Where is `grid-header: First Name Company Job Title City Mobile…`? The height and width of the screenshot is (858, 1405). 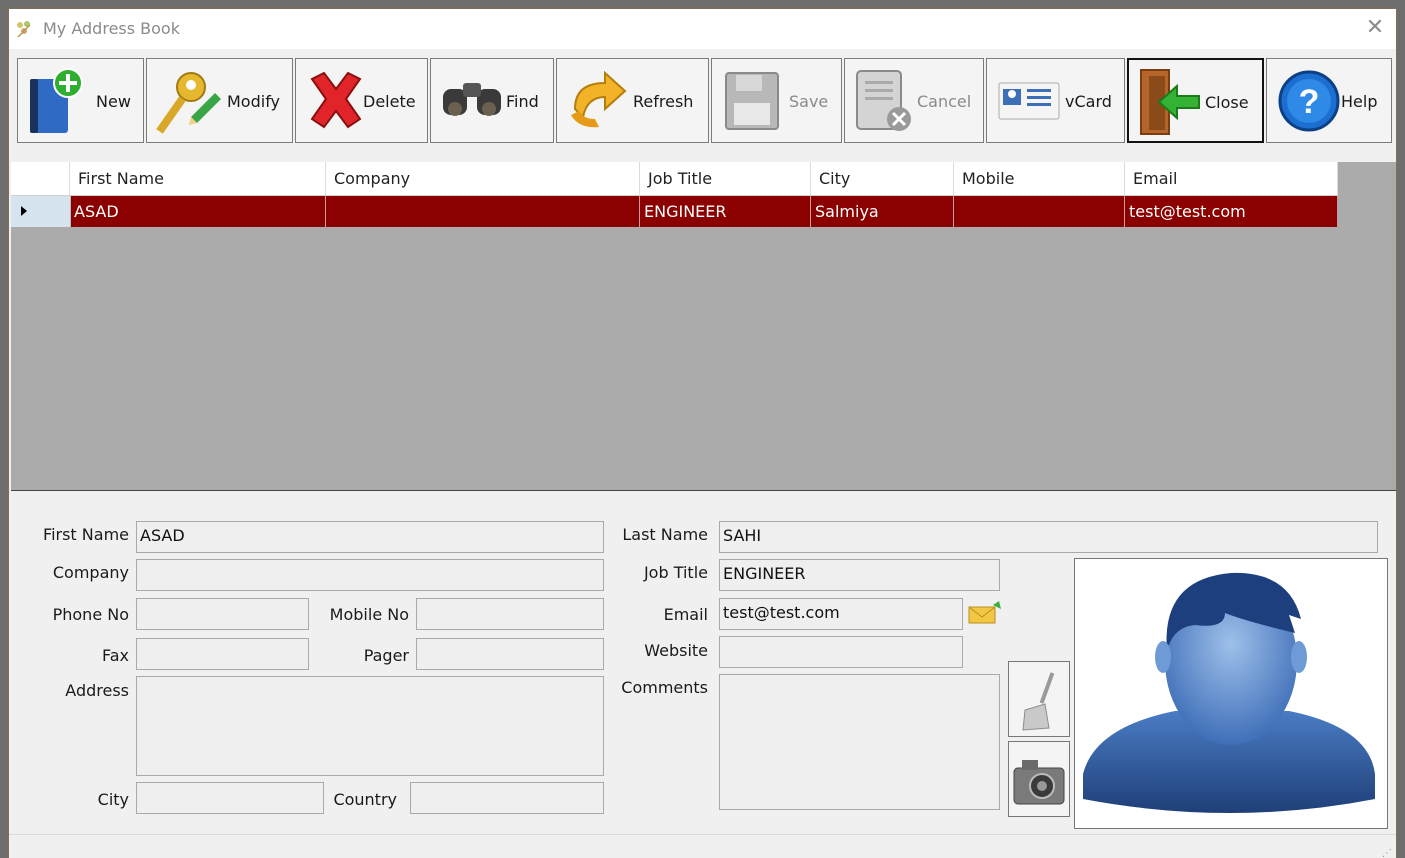 grid-header: First Name Company Job Title City Mobile… is located at coordinates (674, 179).